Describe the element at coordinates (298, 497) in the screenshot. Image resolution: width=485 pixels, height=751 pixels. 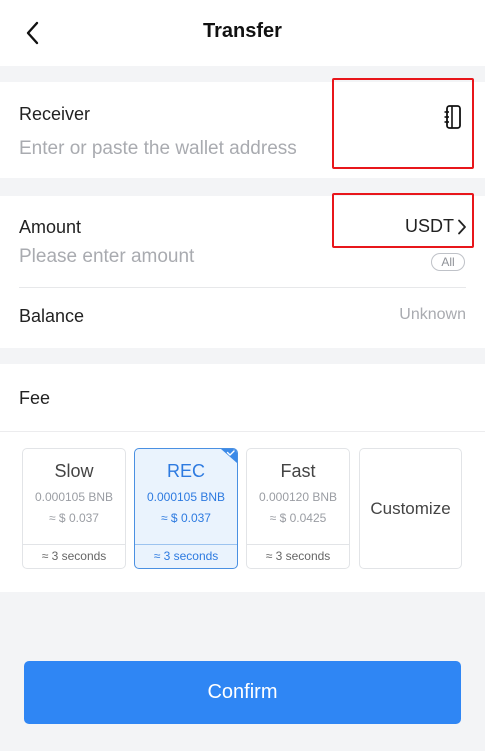
I see `fee-option-bnb: 0.000120 BNB` at that location.